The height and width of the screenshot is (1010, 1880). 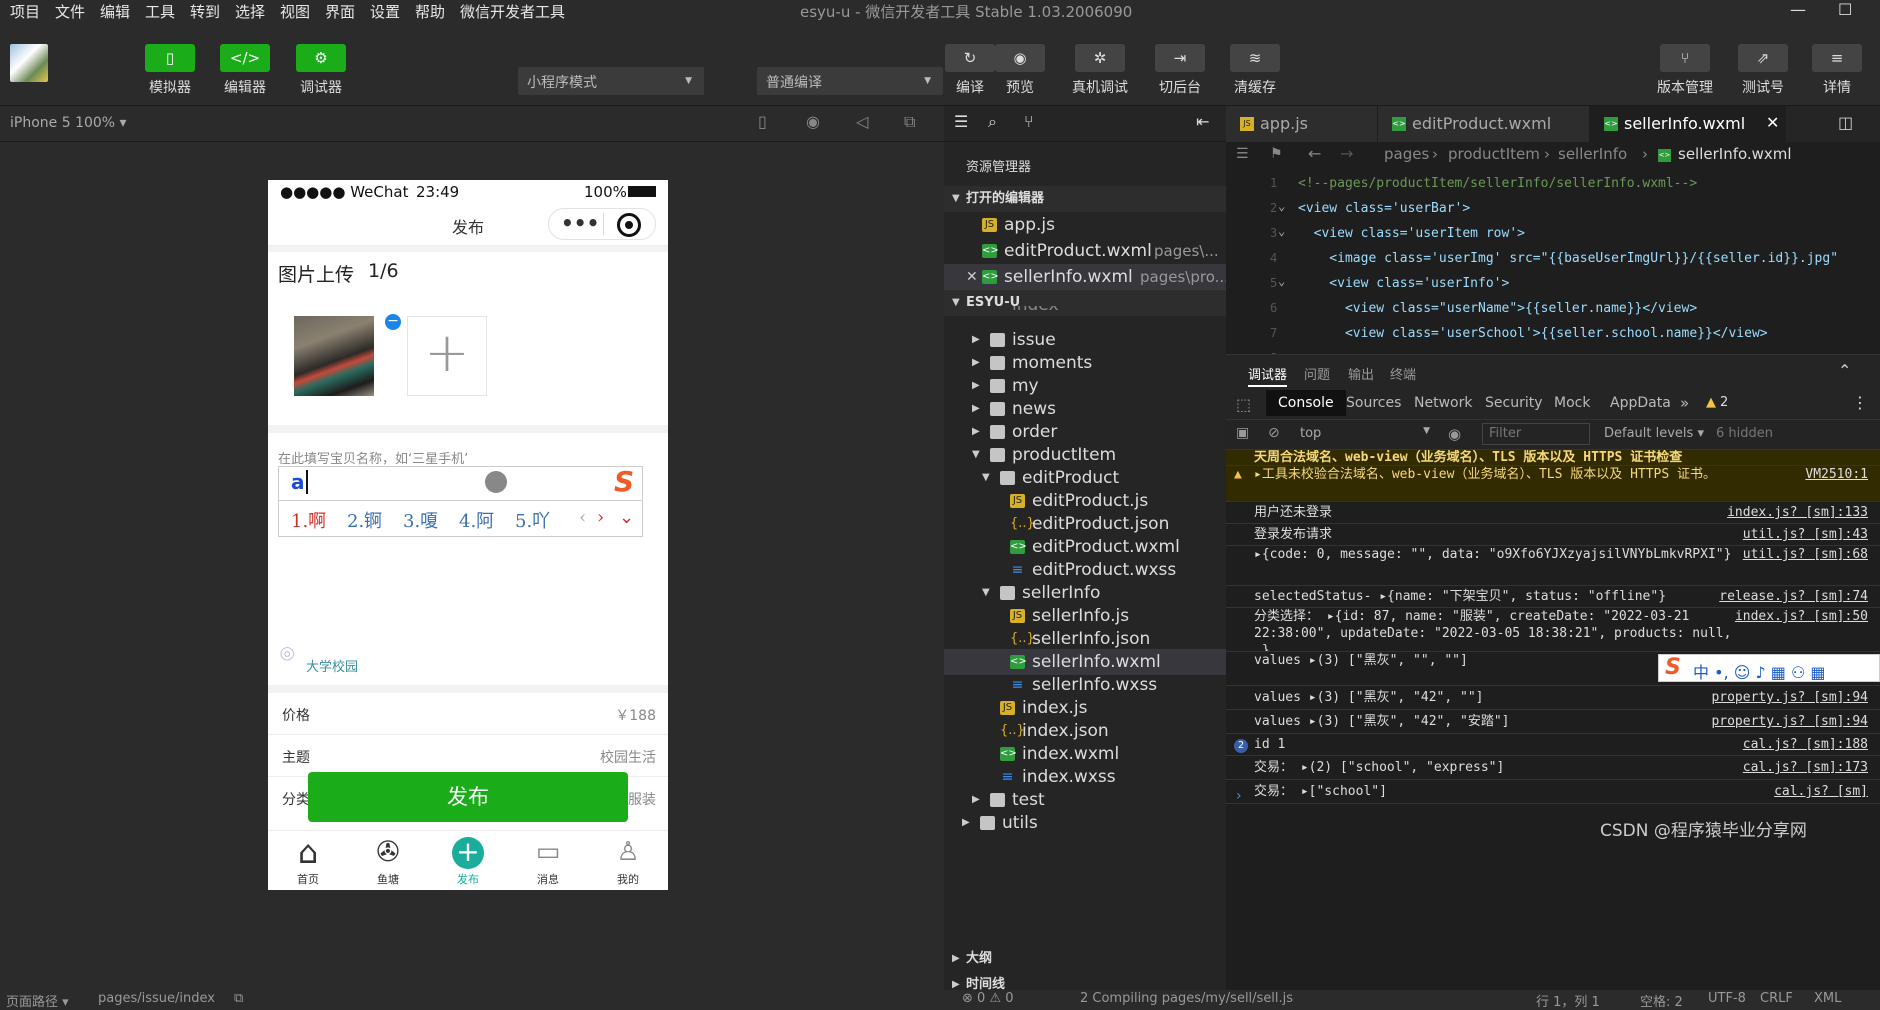 I want to click on background-button: ⇥ 切后台, so click(x=1180, y=70).